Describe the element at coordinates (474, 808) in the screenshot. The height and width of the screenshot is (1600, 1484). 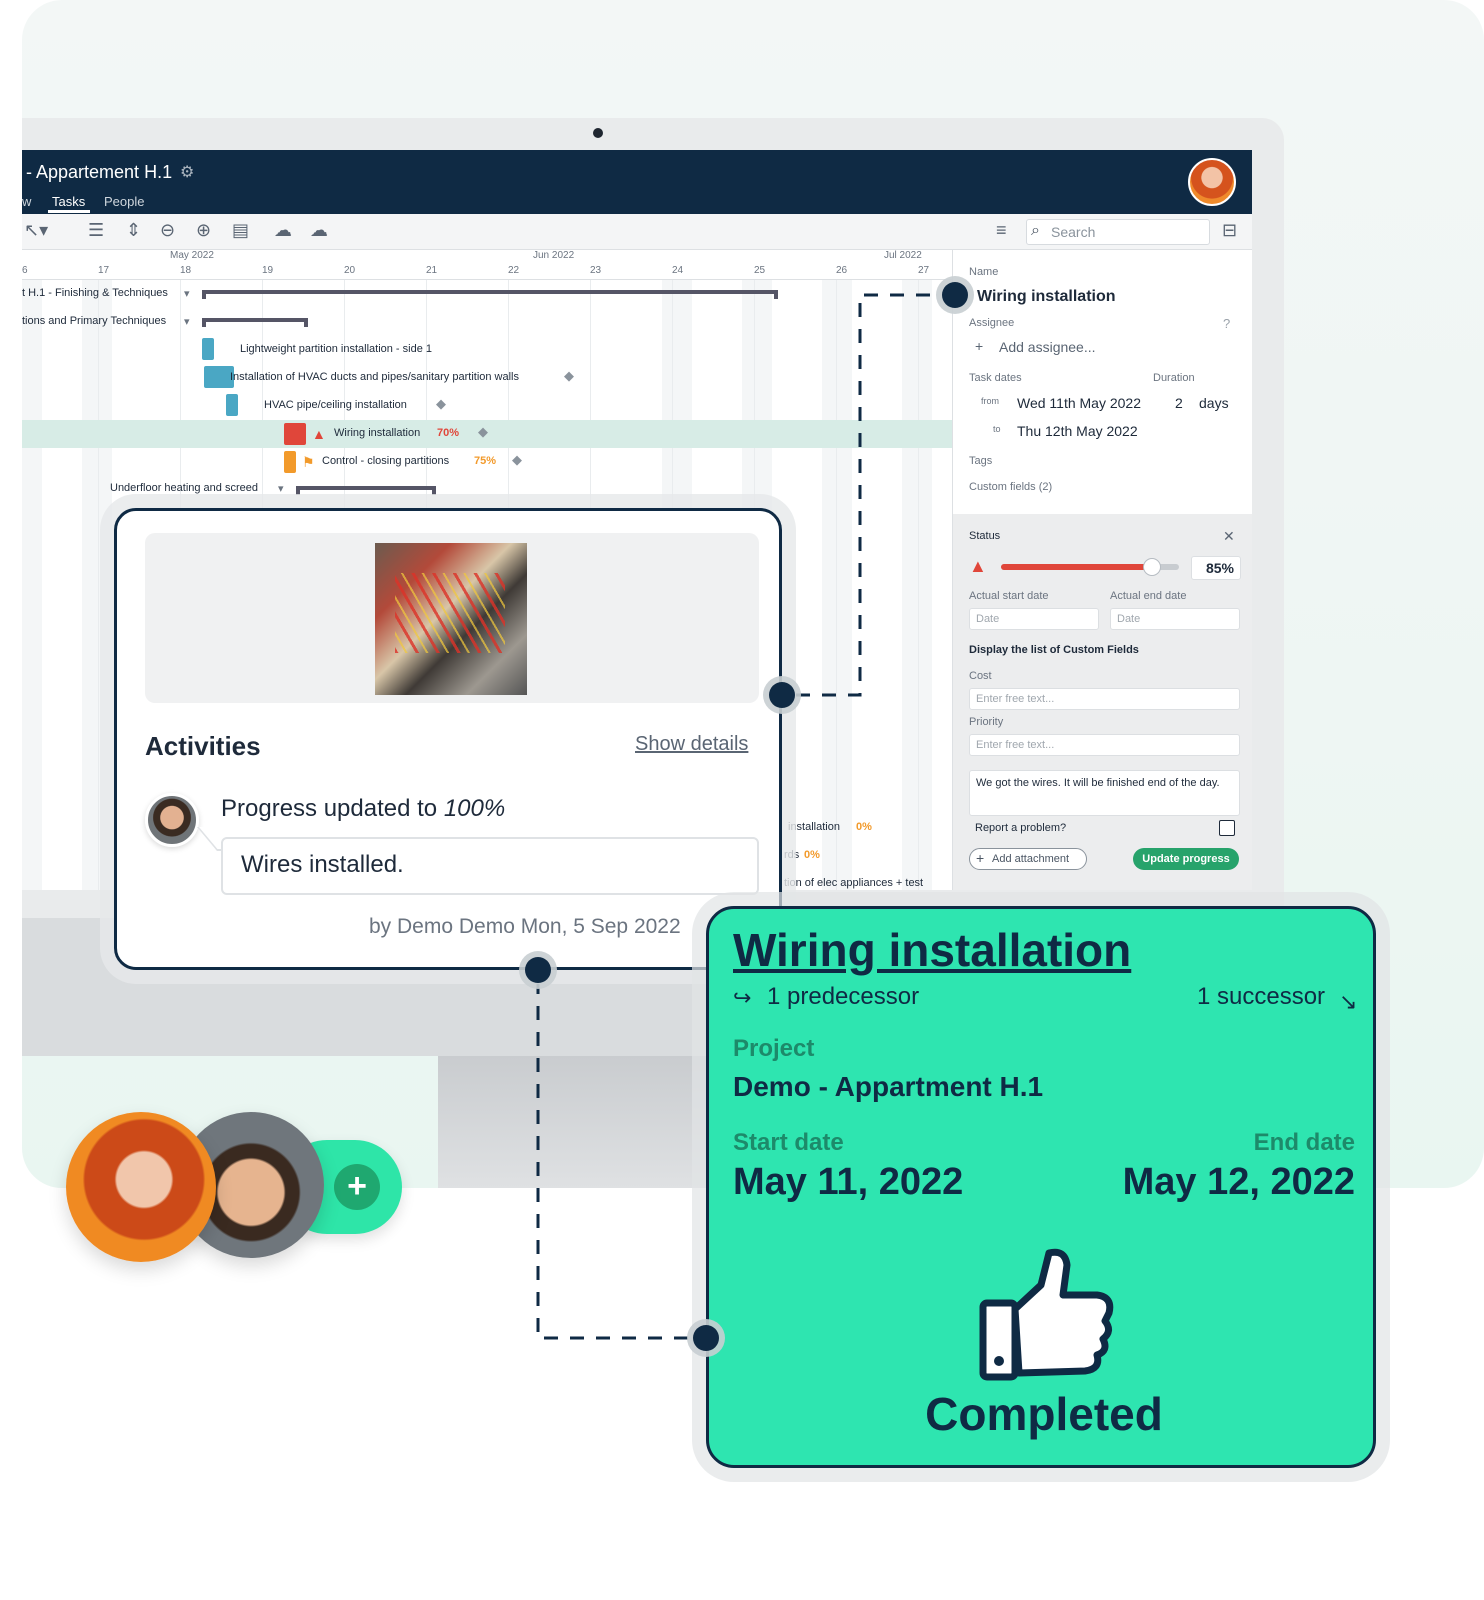
I see `activity-progress-value: 100%` at that location.